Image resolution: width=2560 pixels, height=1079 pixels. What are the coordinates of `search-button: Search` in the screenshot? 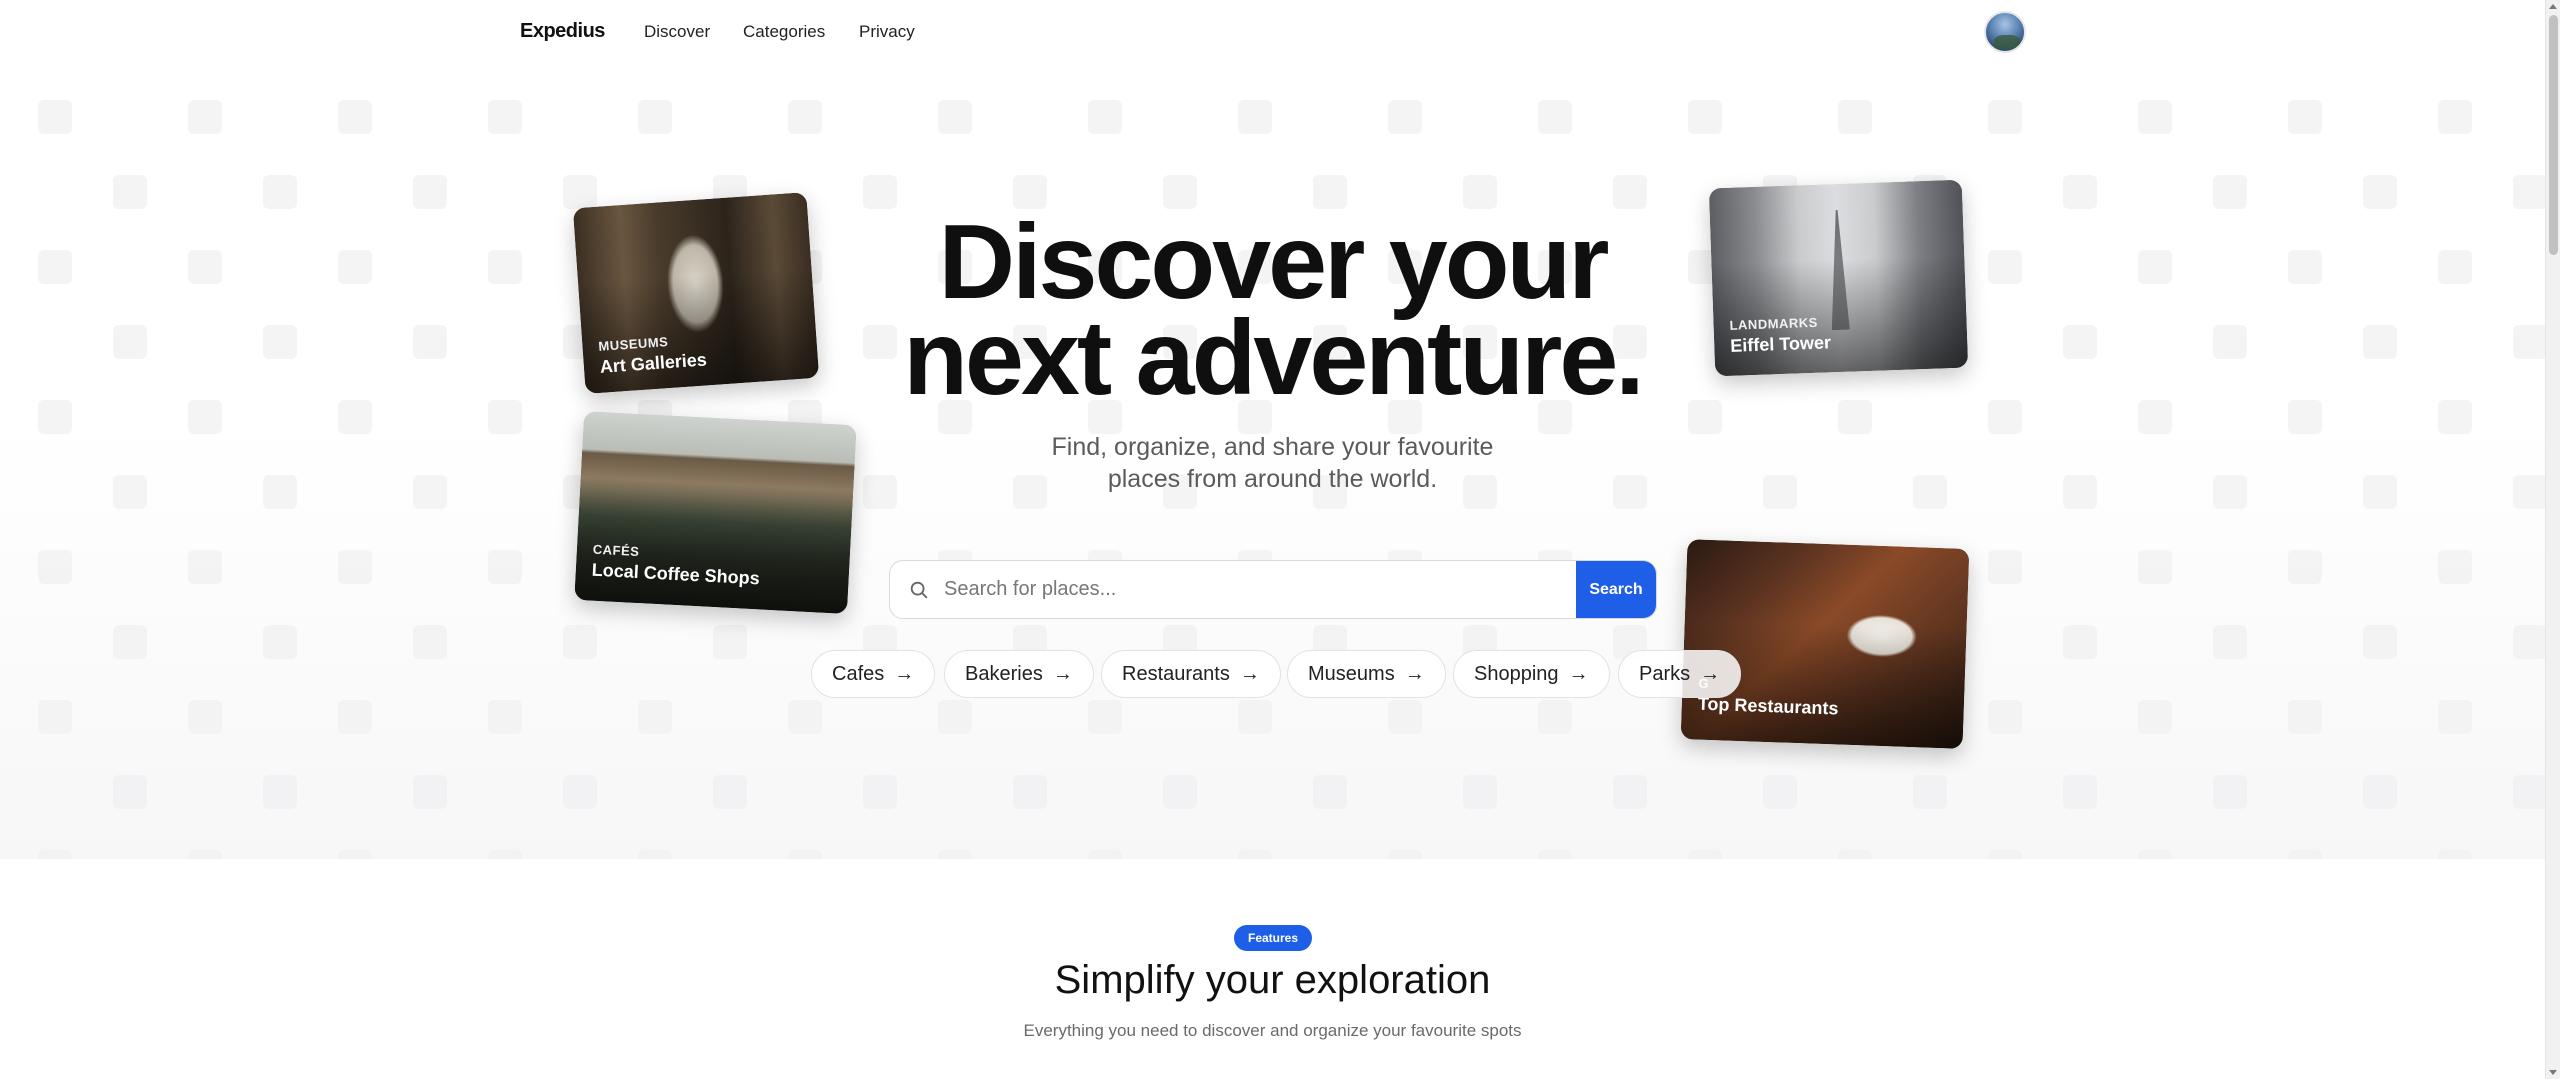 It's located at (1616, 589).